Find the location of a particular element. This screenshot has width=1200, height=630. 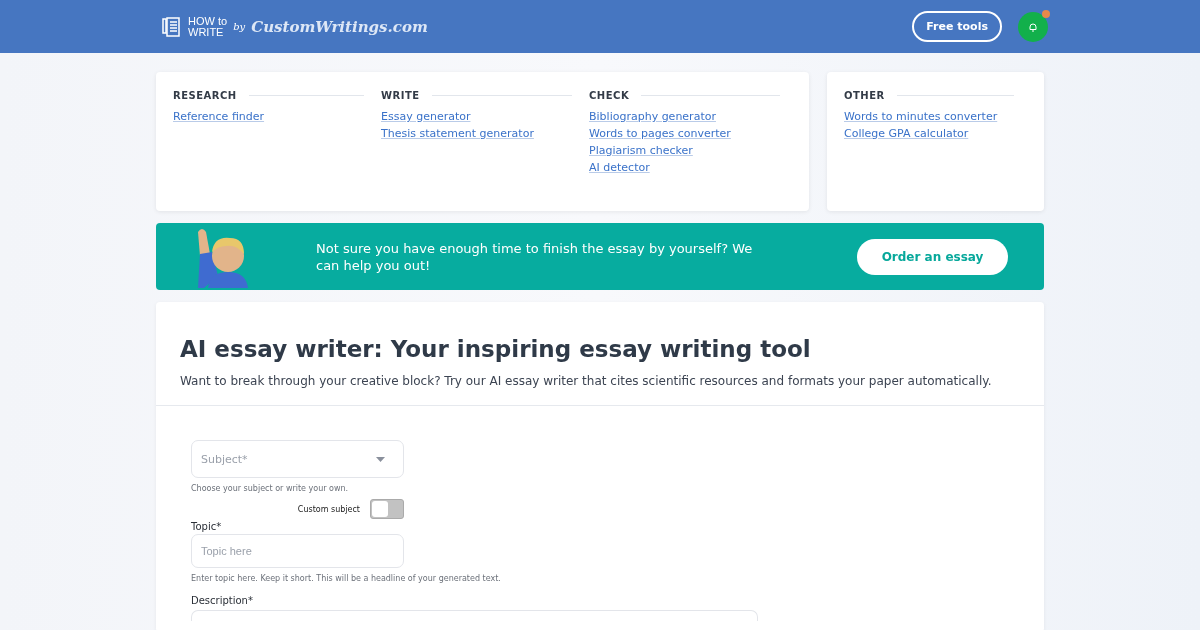

logo-text: HOW to WRITE is located at coordinates (208, 26).